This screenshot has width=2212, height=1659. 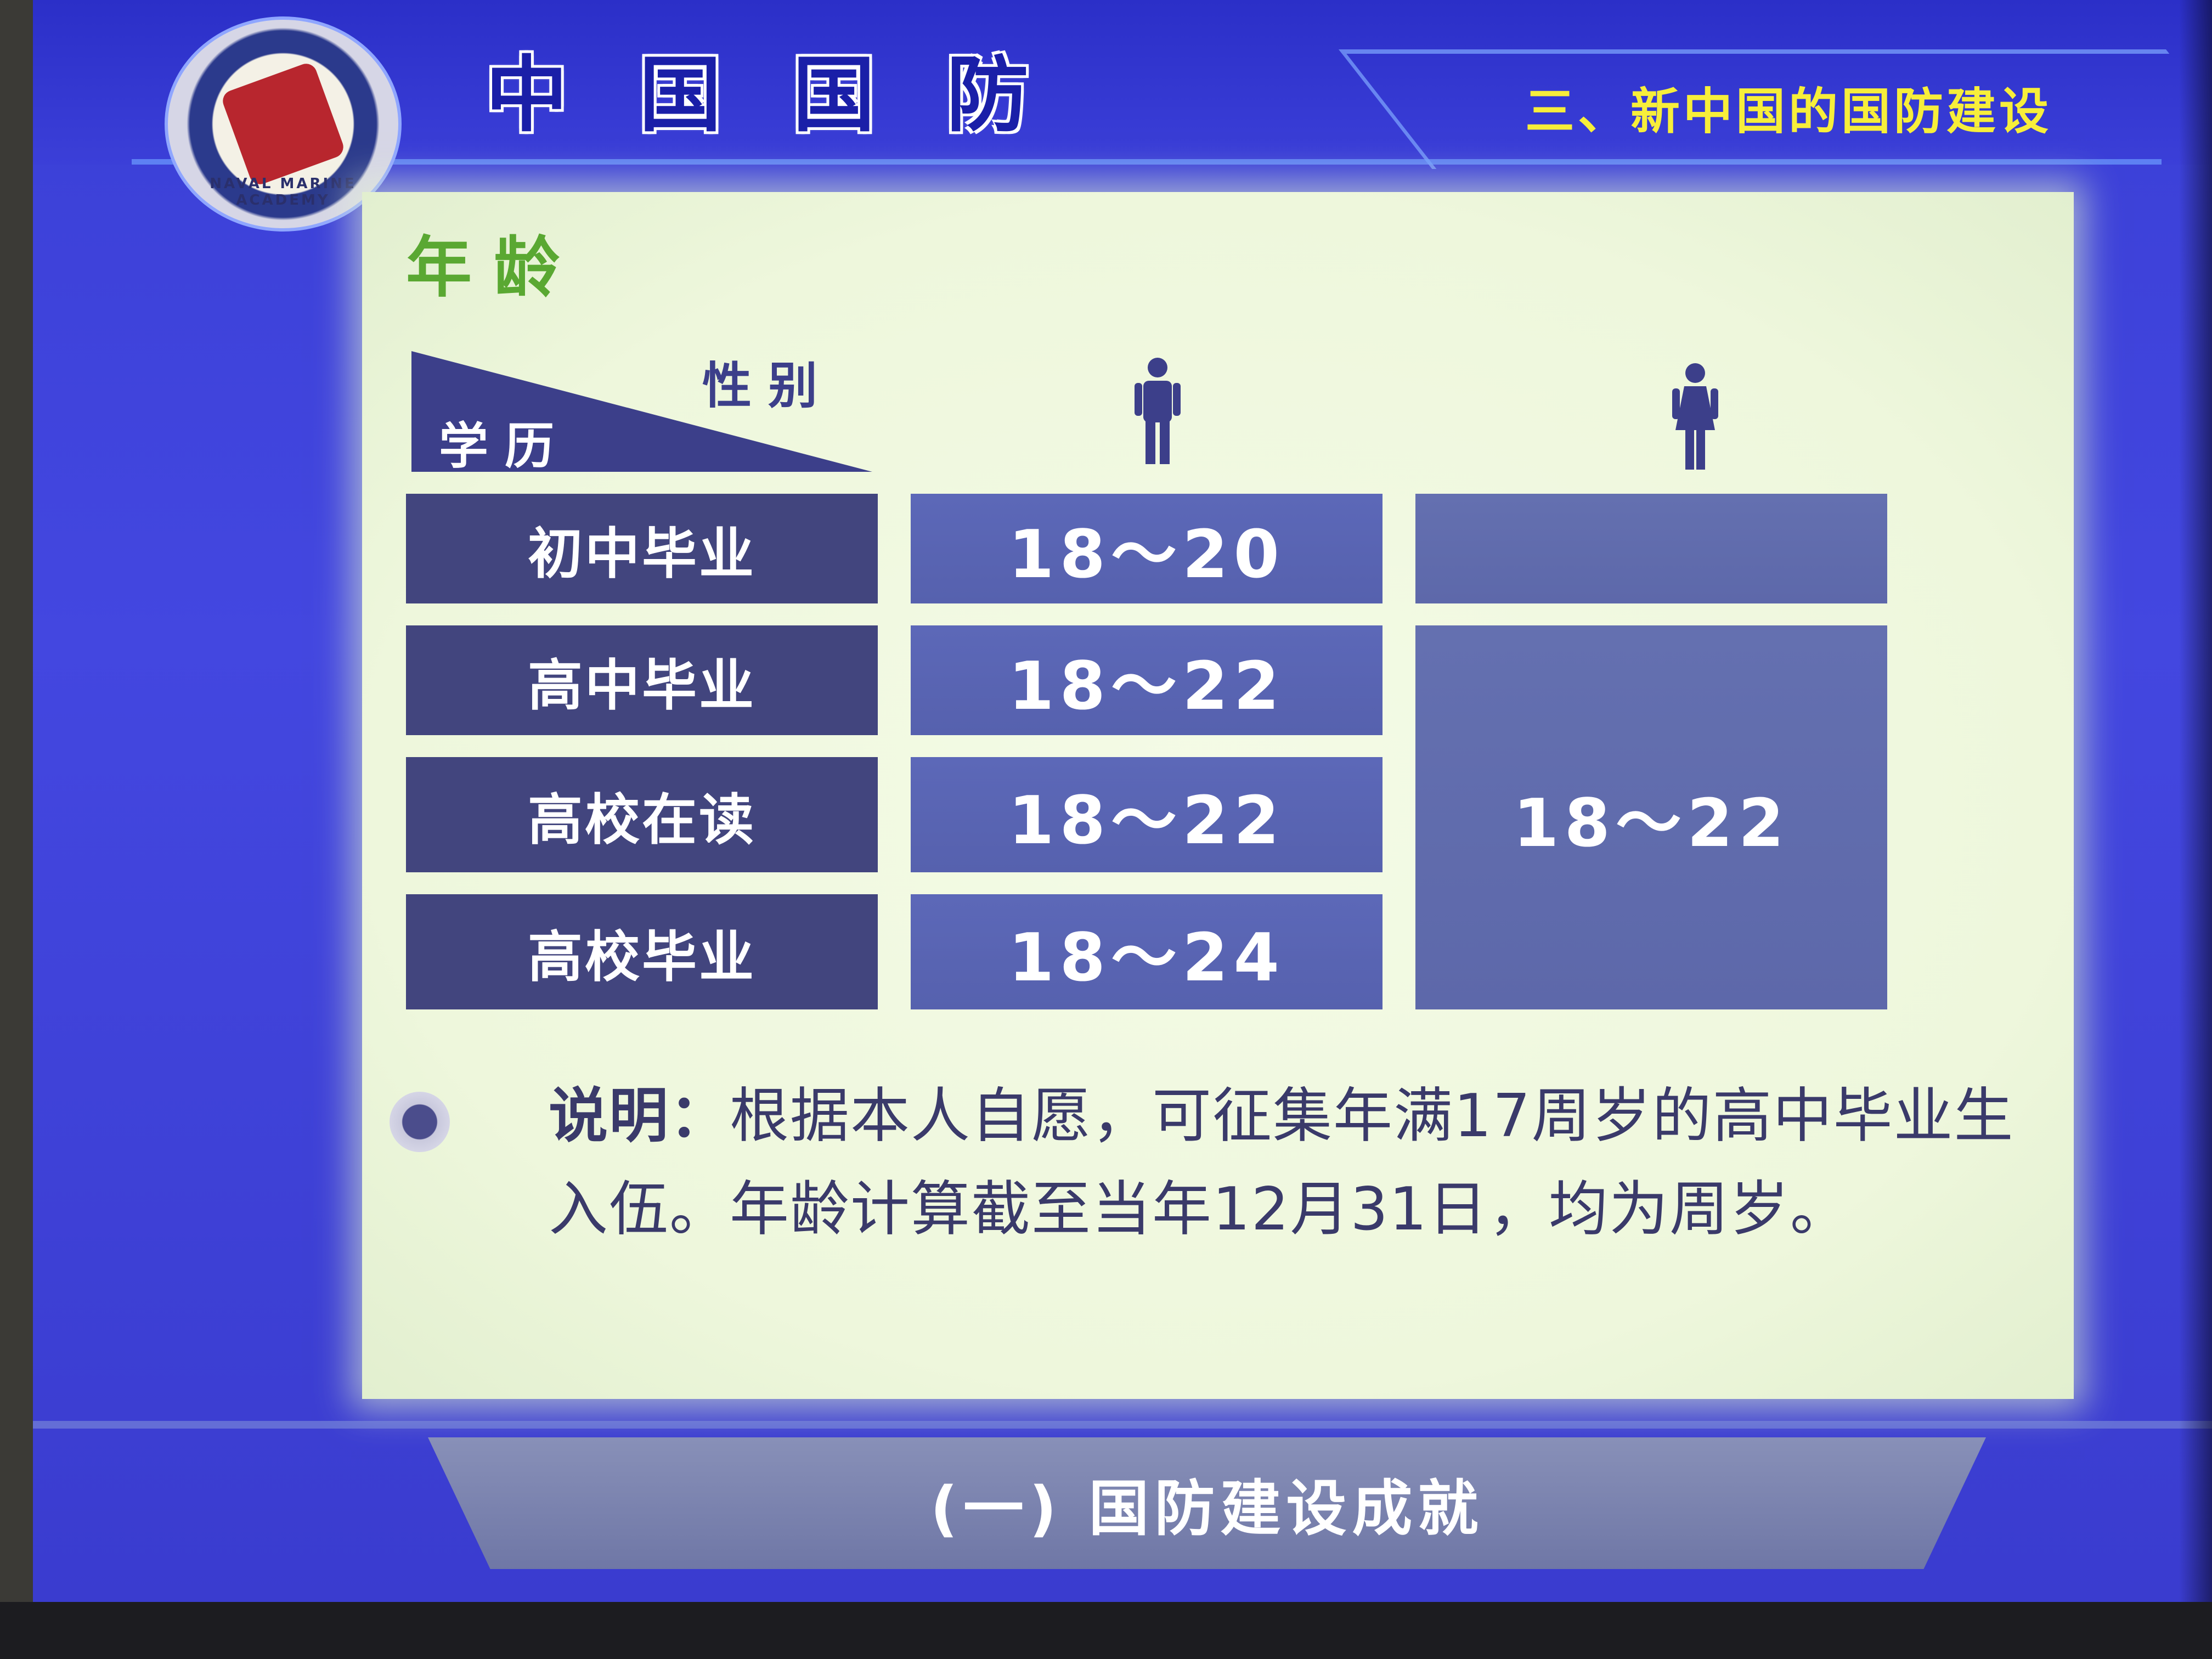 What do you see at coordinates (1147, 548) in the screenshot?
I see `male-age-junior-high: 18～20` at bounding box center [1147, 548].